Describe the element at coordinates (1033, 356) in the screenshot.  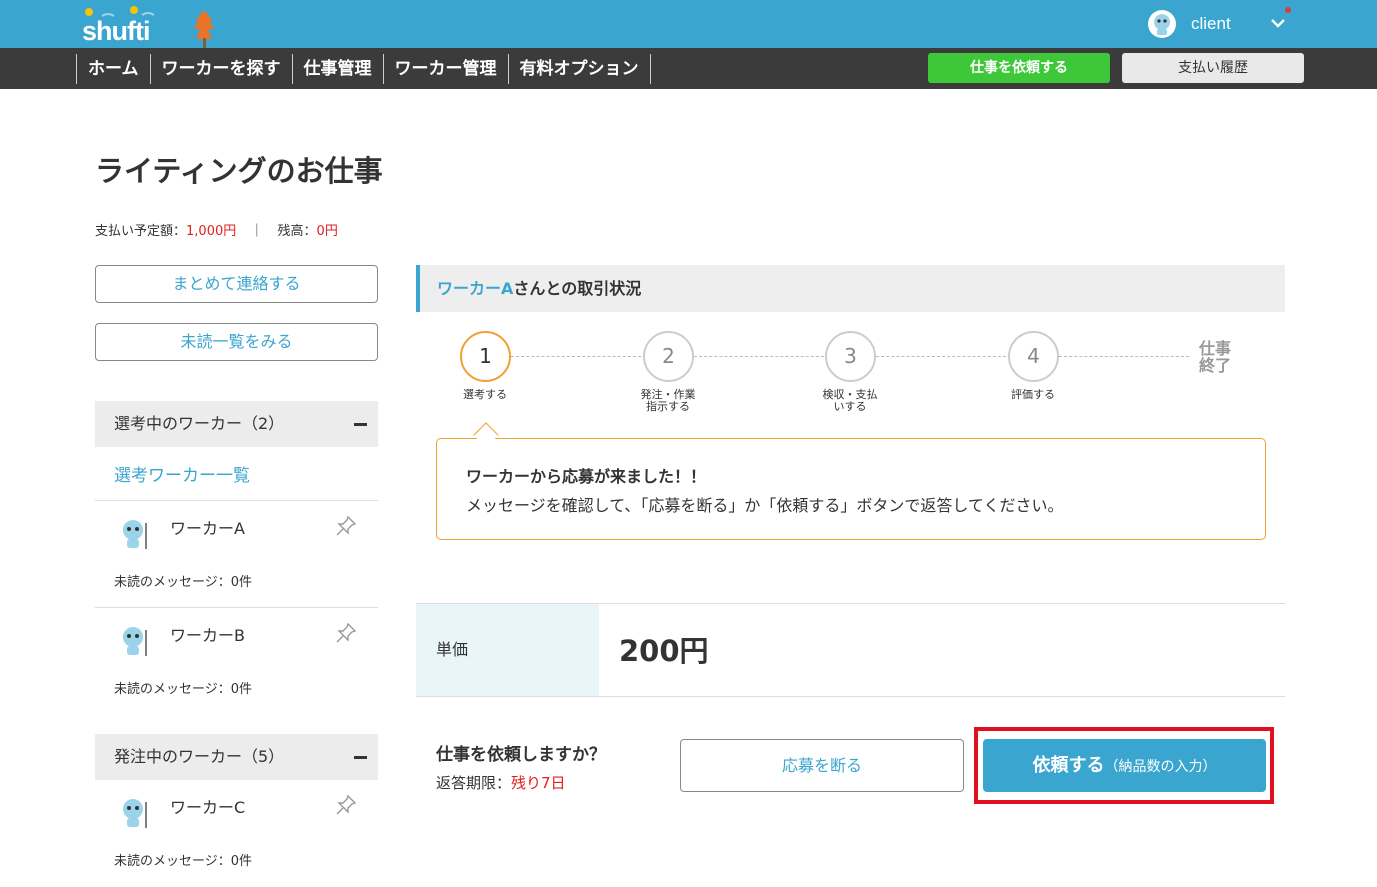
I see `step-4-circle: 4` at that location.